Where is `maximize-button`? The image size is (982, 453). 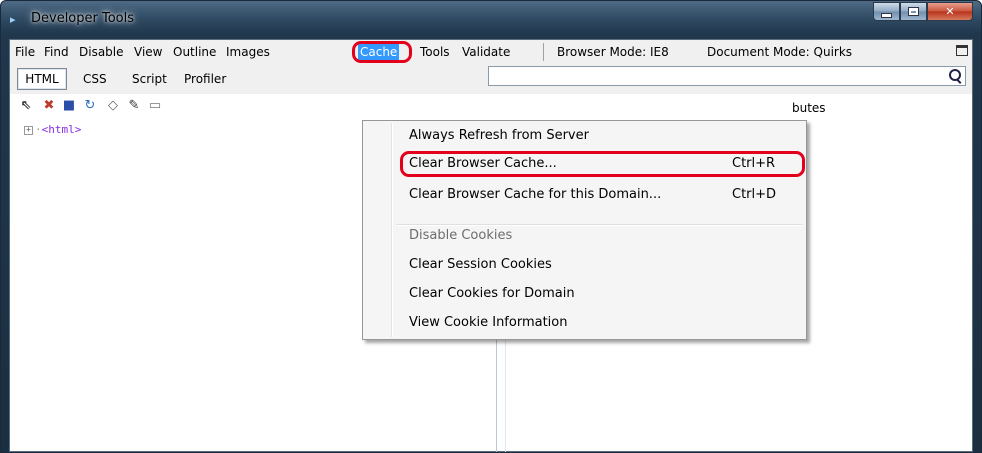
maximize-button is located at coordinates (913, 11).